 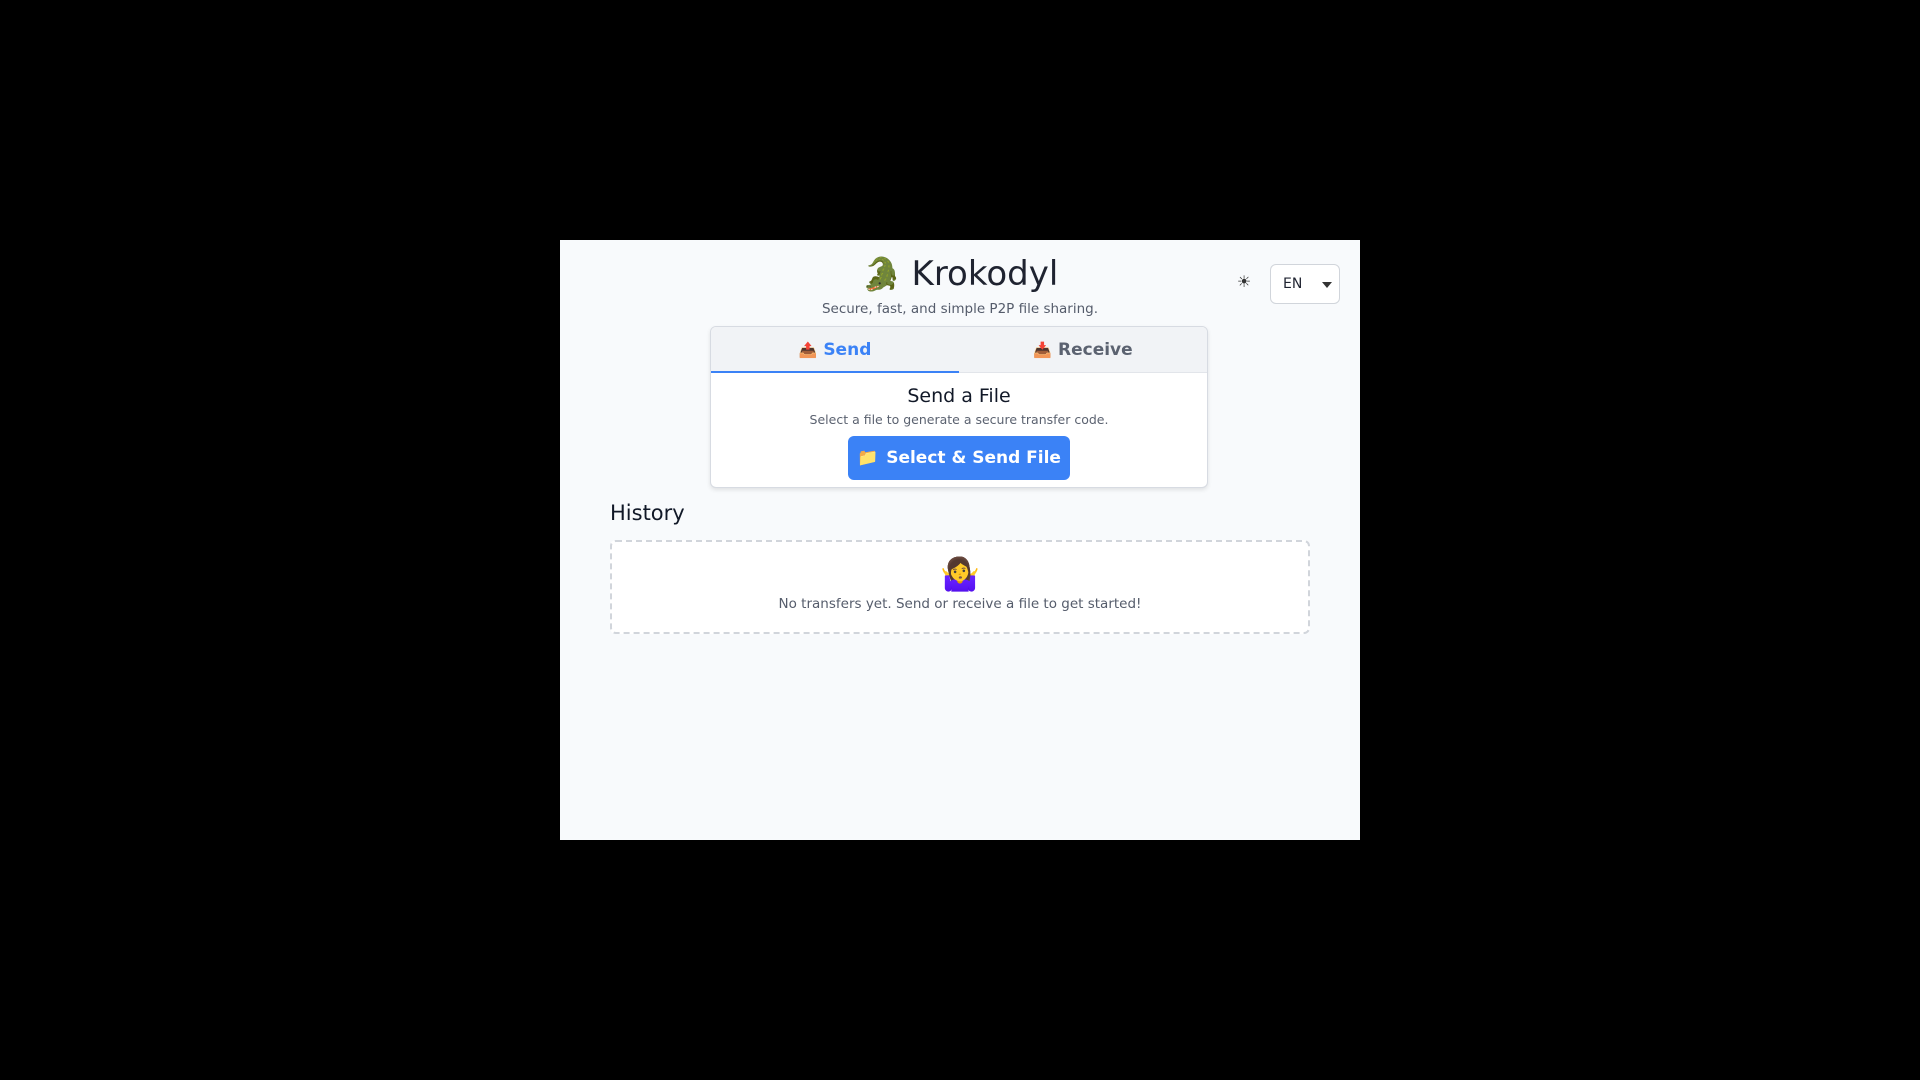 What do you see at coordinates (1305, 284) in the screenshot?
I see `language-select: EN` at bounding box center [1305, 284].